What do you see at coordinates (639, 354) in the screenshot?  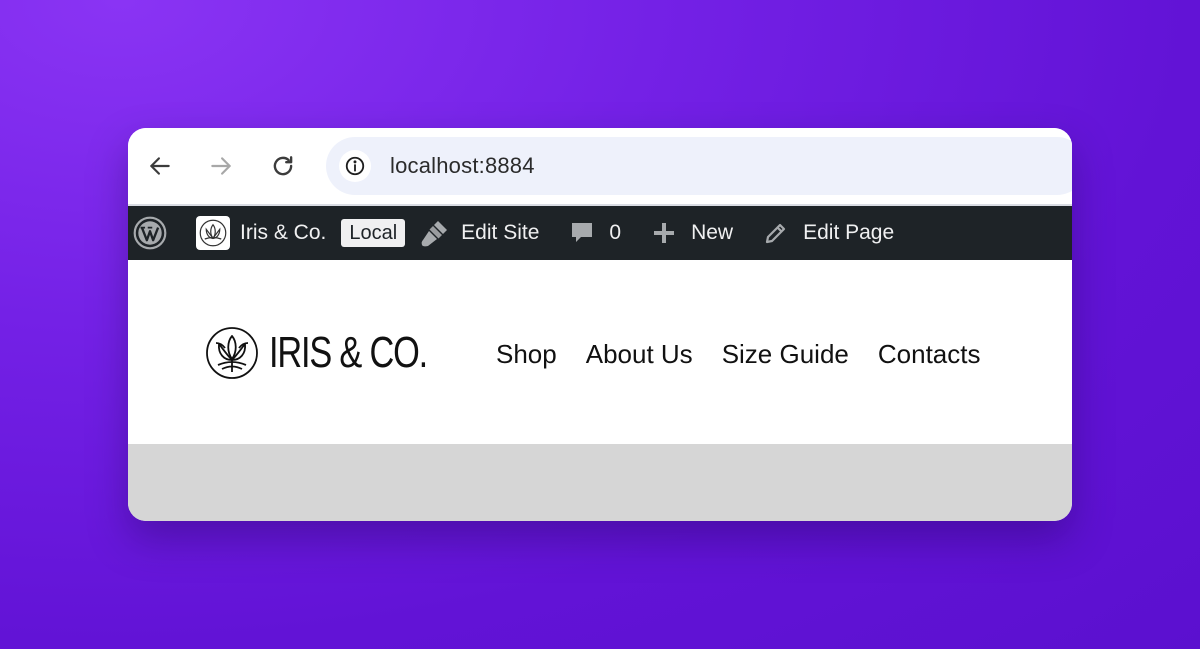 I see `nav-link-about-us: About Us` at bounding box center [639, 354].